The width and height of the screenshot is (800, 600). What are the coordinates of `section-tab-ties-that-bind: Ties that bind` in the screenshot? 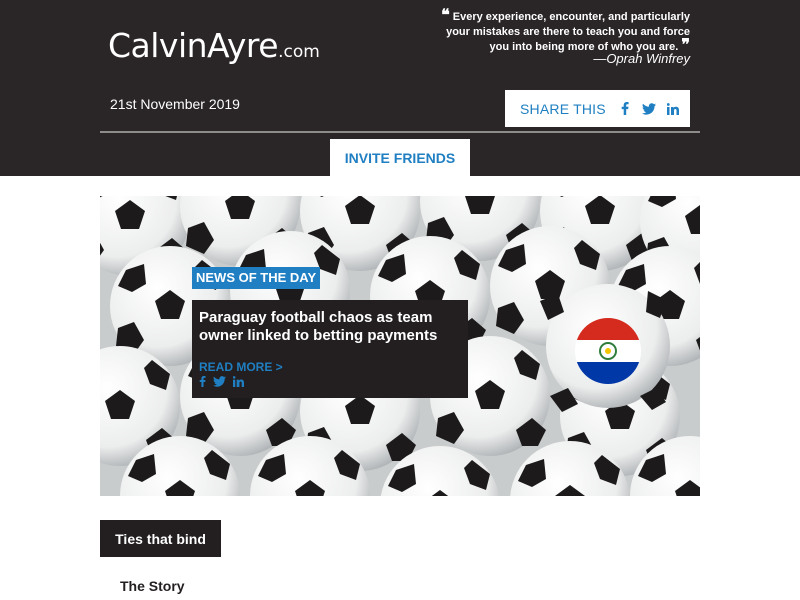 It's located at (160, 538).